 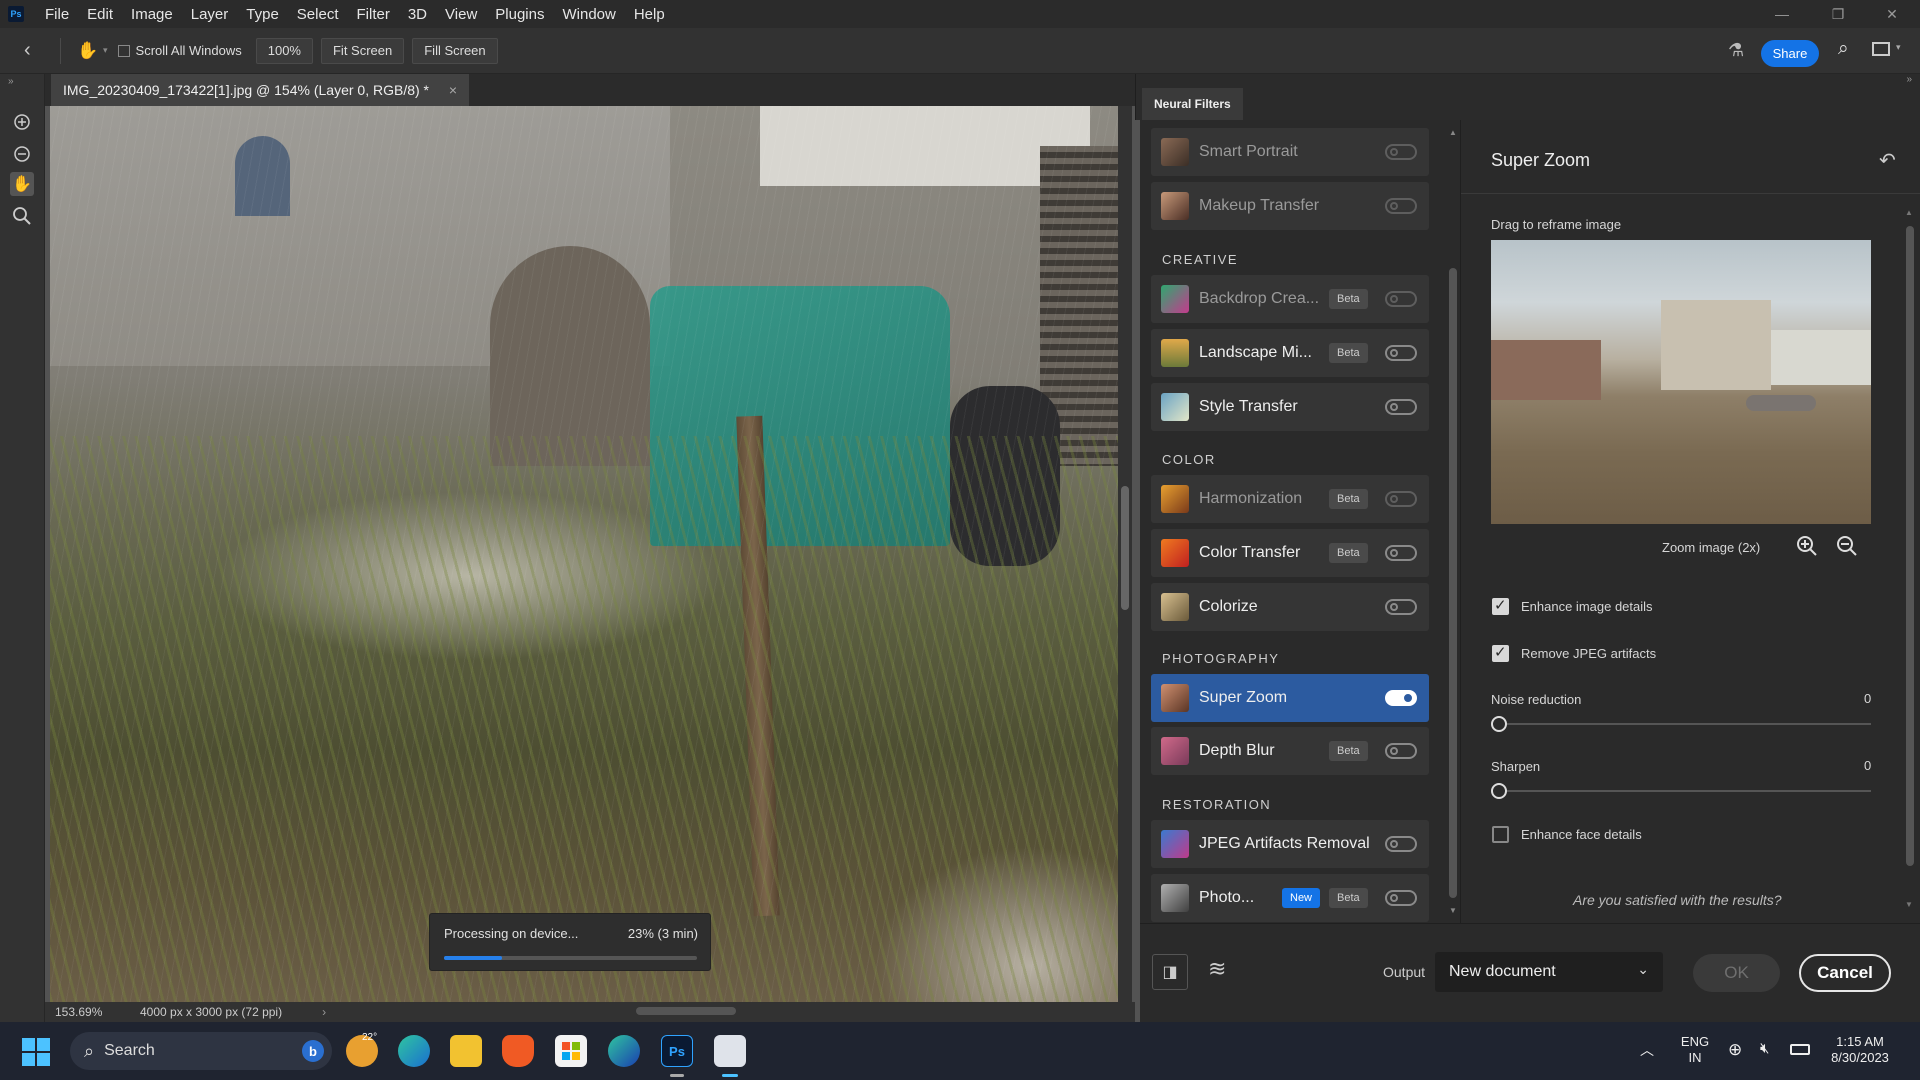 I want to click on filter-smart-portrait: Smart Portrait, so click(x=1290, y=152).